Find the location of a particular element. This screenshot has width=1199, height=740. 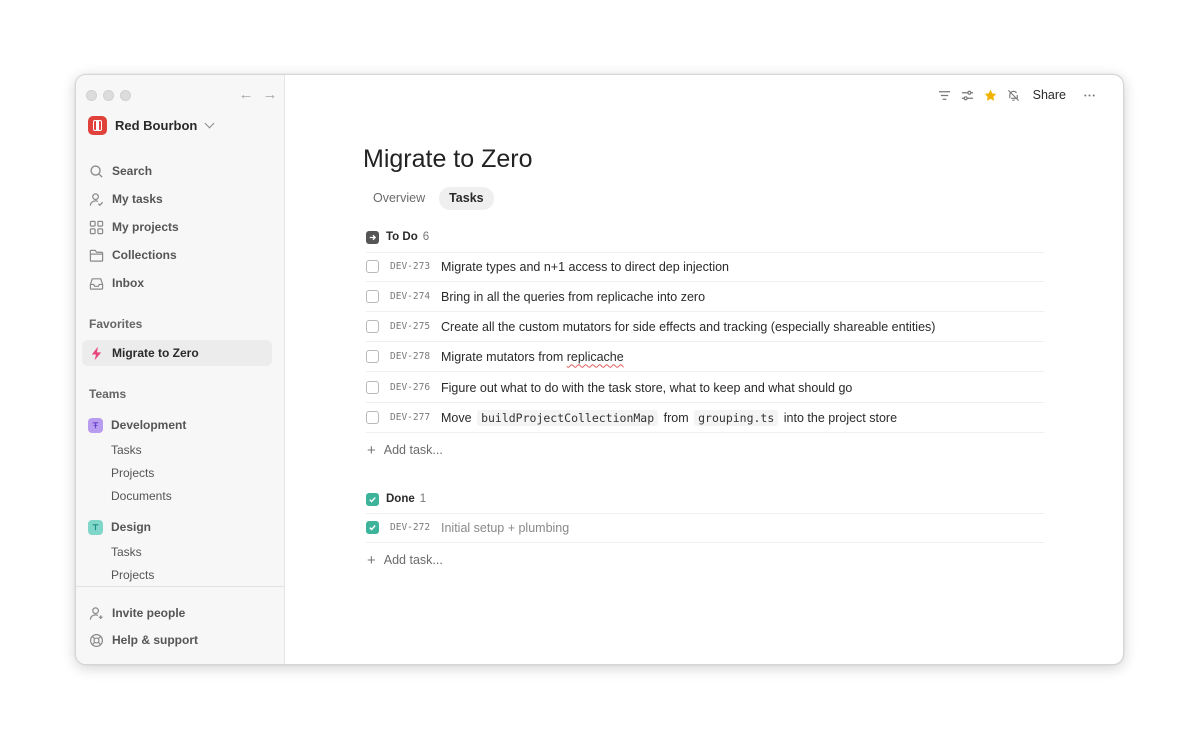

minimize-window-button is located at coordinates (108, 95).